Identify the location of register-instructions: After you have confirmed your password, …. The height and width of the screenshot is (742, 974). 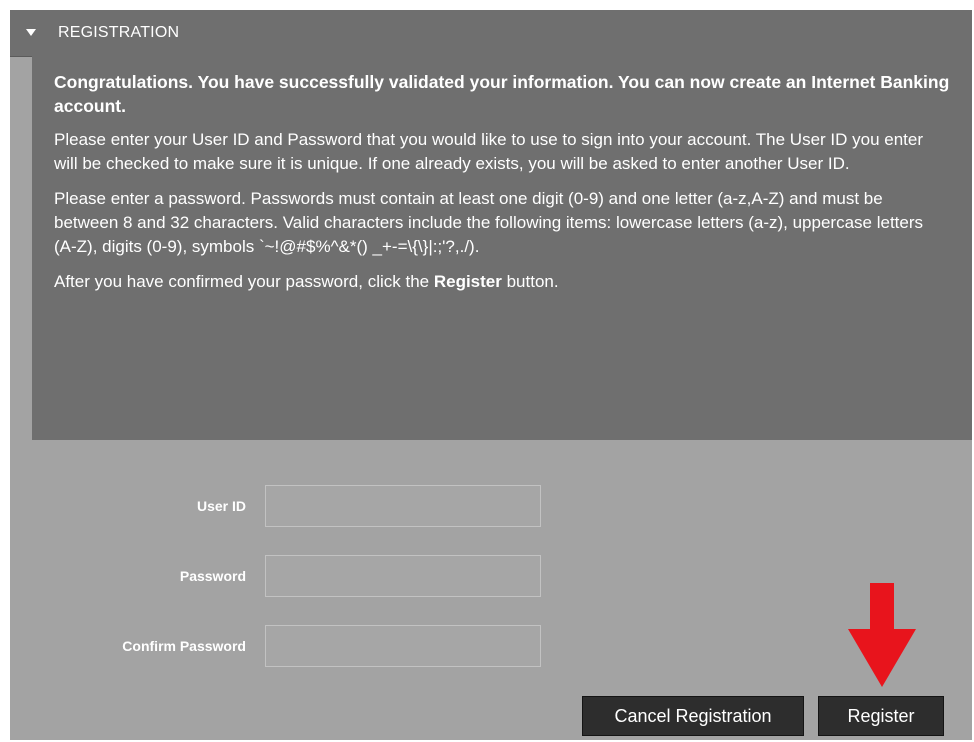
(502, 282).